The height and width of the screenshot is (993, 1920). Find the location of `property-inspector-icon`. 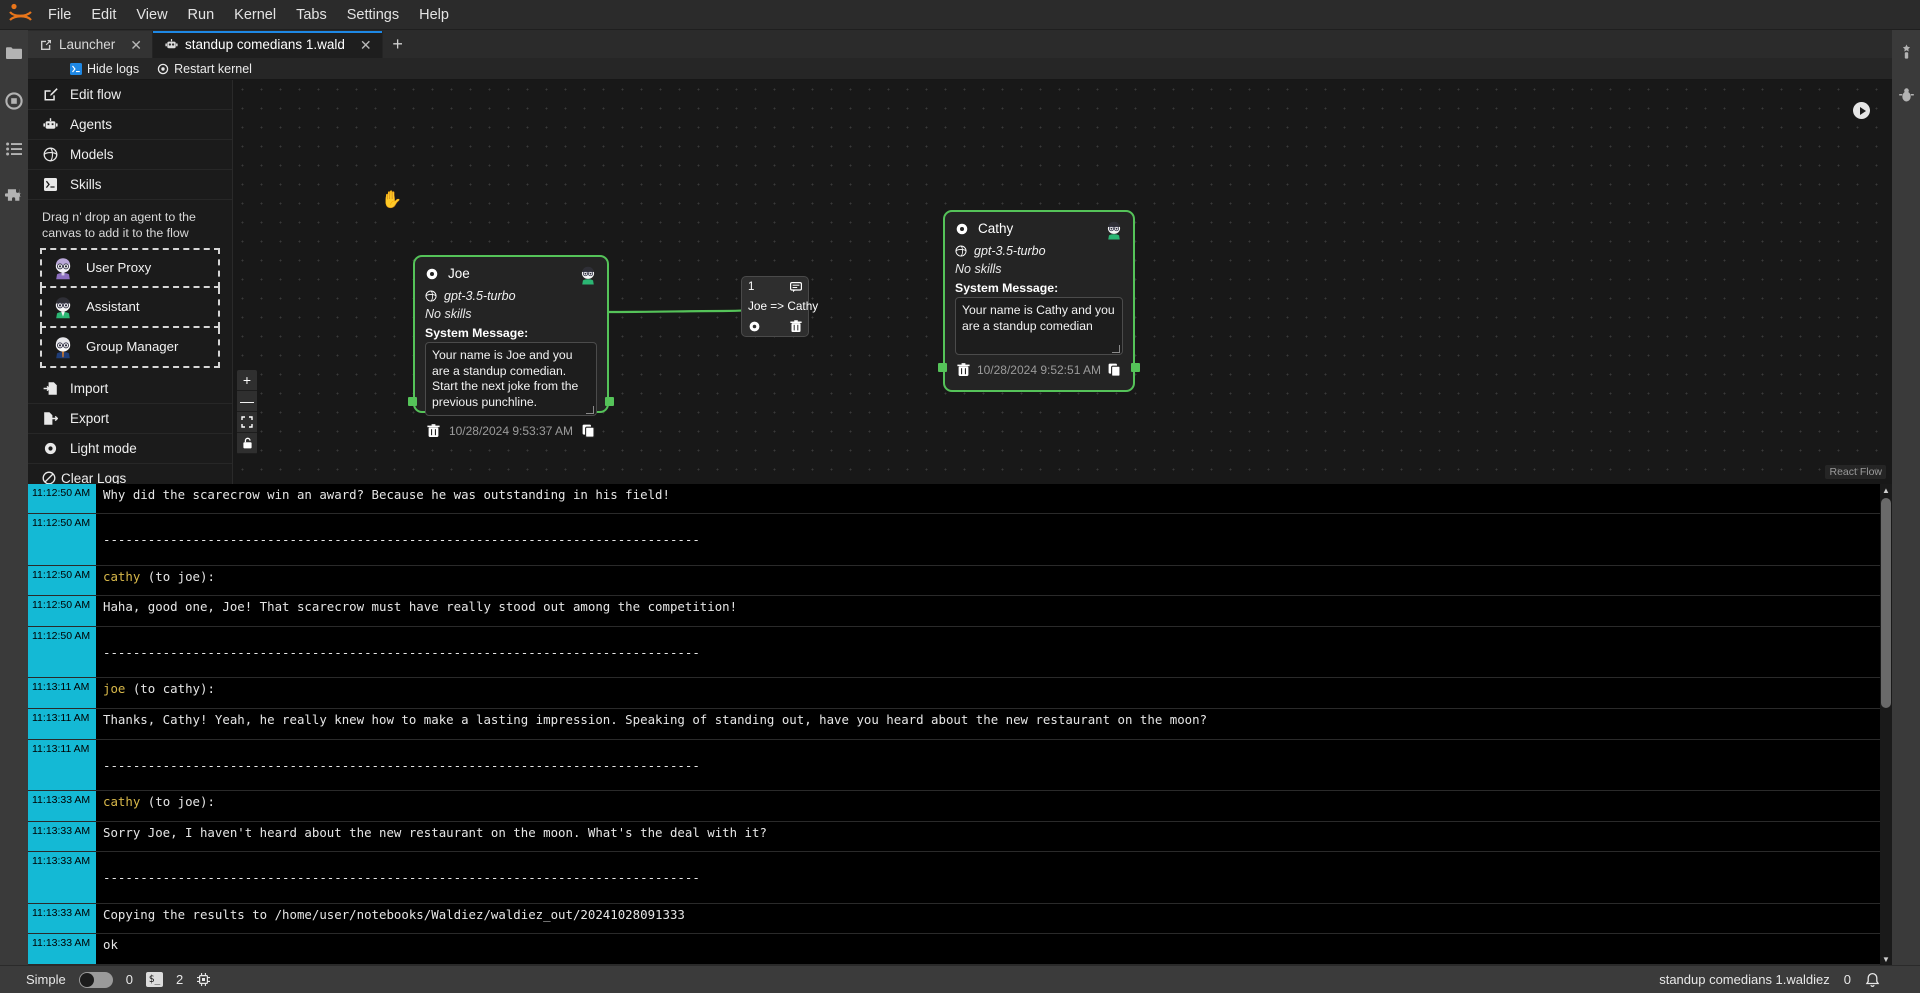

property-inspector-icon is located at coordinates (1906, 51).